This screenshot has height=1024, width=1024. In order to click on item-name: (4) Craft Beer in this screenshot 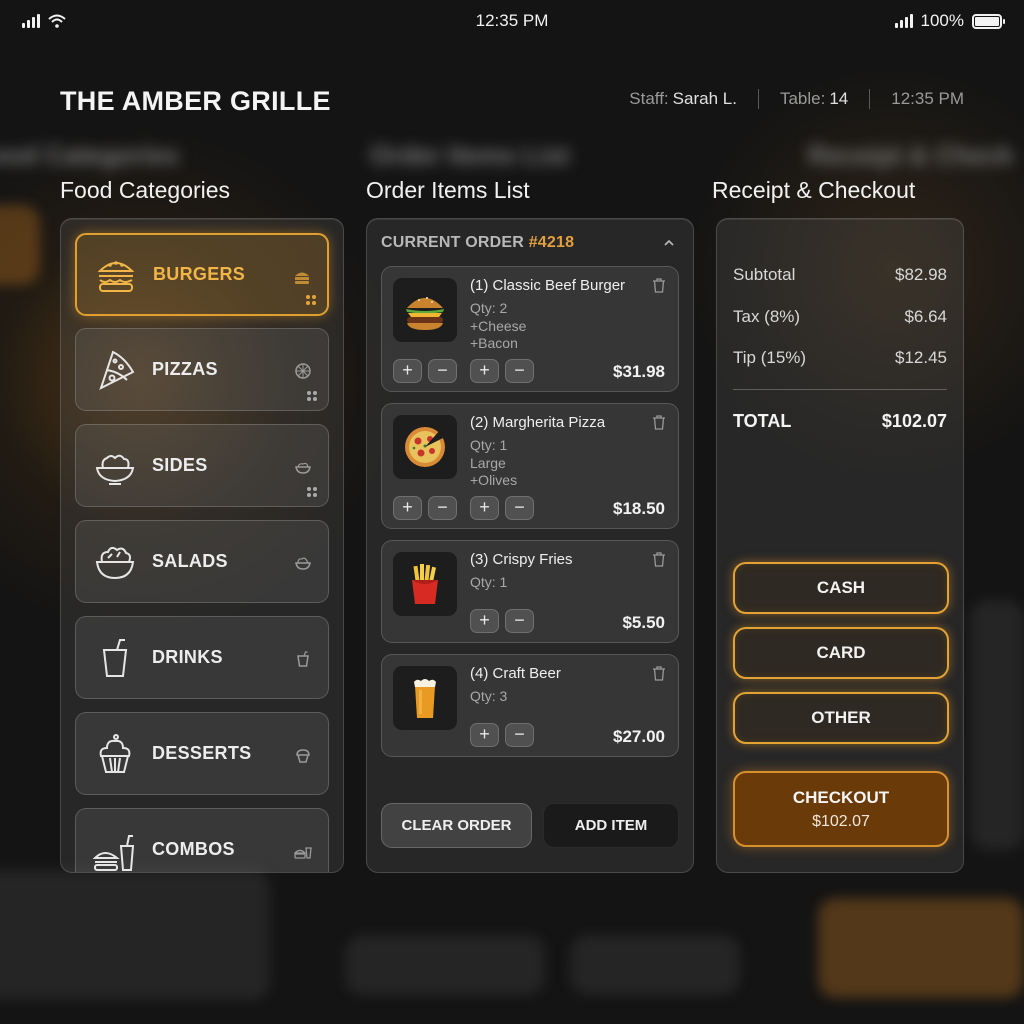, I will do `click(515, 673)`.